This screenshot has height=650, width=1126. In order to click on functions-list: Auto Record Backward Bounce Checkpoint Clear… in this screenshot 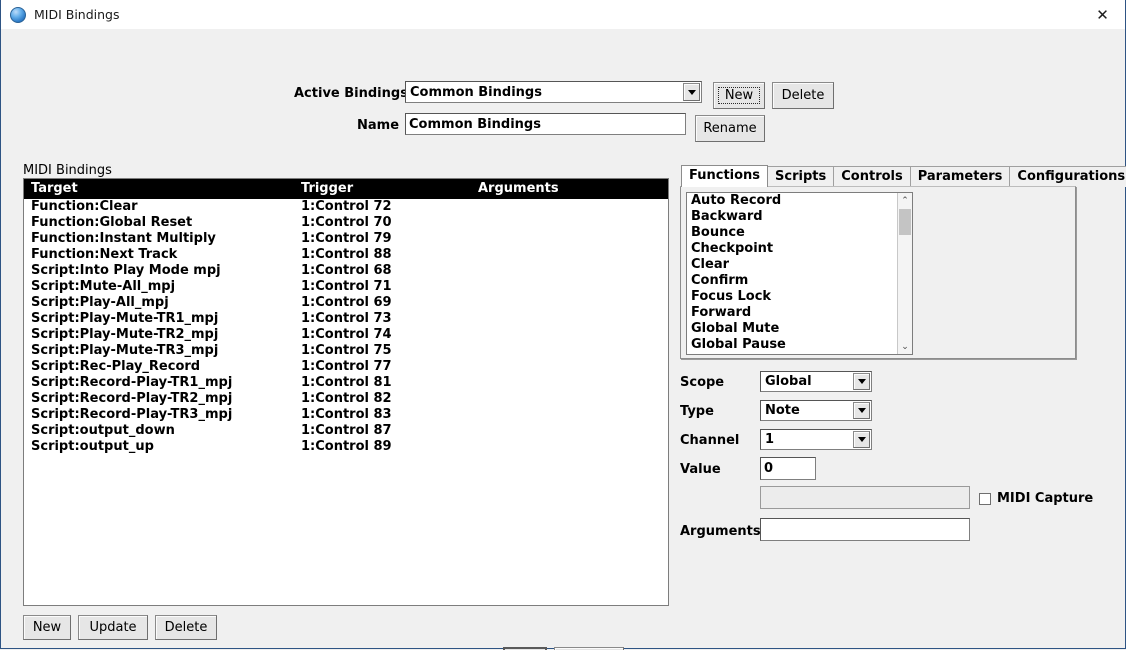, I will do `click(799, 273)`.